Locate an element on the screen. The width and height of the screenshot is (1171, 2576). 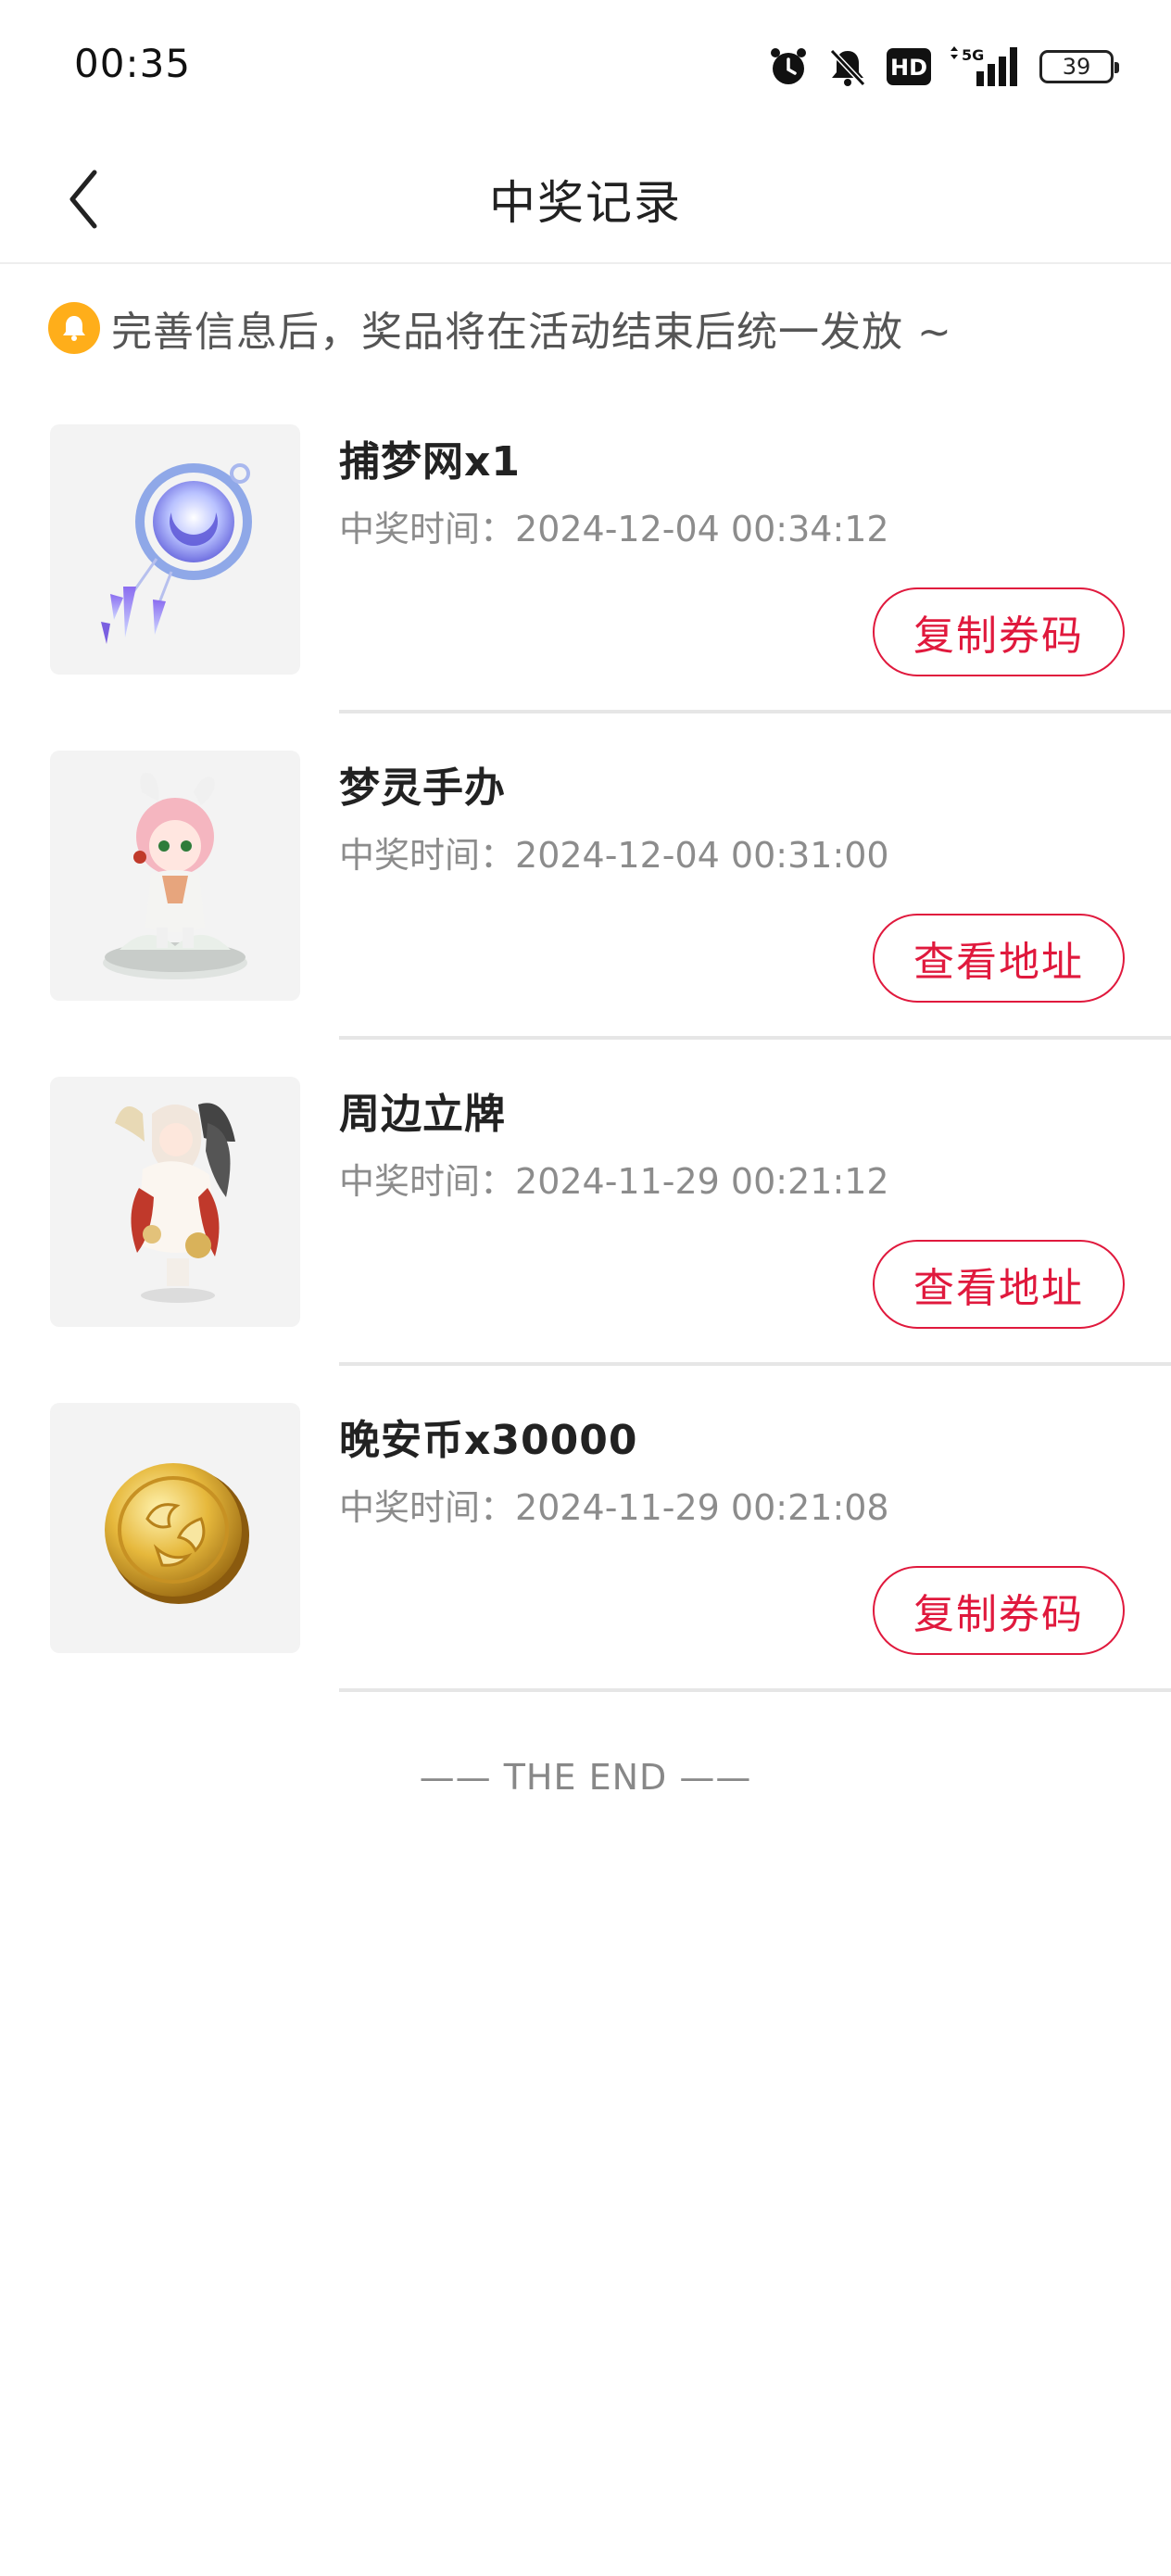
page-title: 中奖记录 is located at coordinates (585, 203).